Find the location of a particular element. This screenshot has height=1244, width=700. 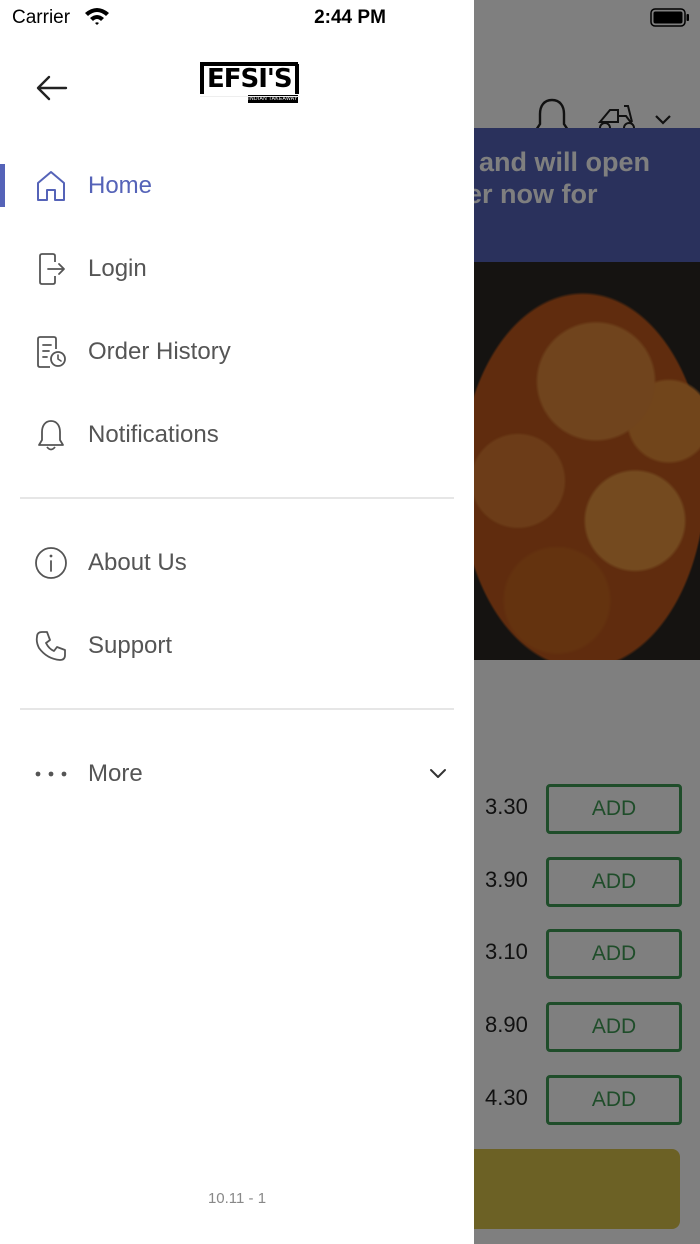

menu-item-login: Login is located at coordinates (237, 268).